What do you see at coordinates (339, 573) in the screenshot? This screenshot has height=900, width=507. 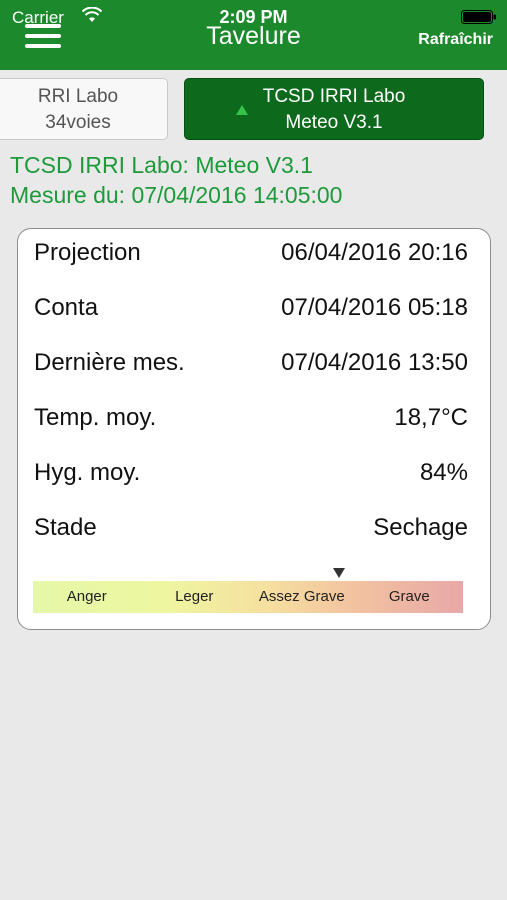 I see `severity-marker-icon` at bounding box center [339, 573].